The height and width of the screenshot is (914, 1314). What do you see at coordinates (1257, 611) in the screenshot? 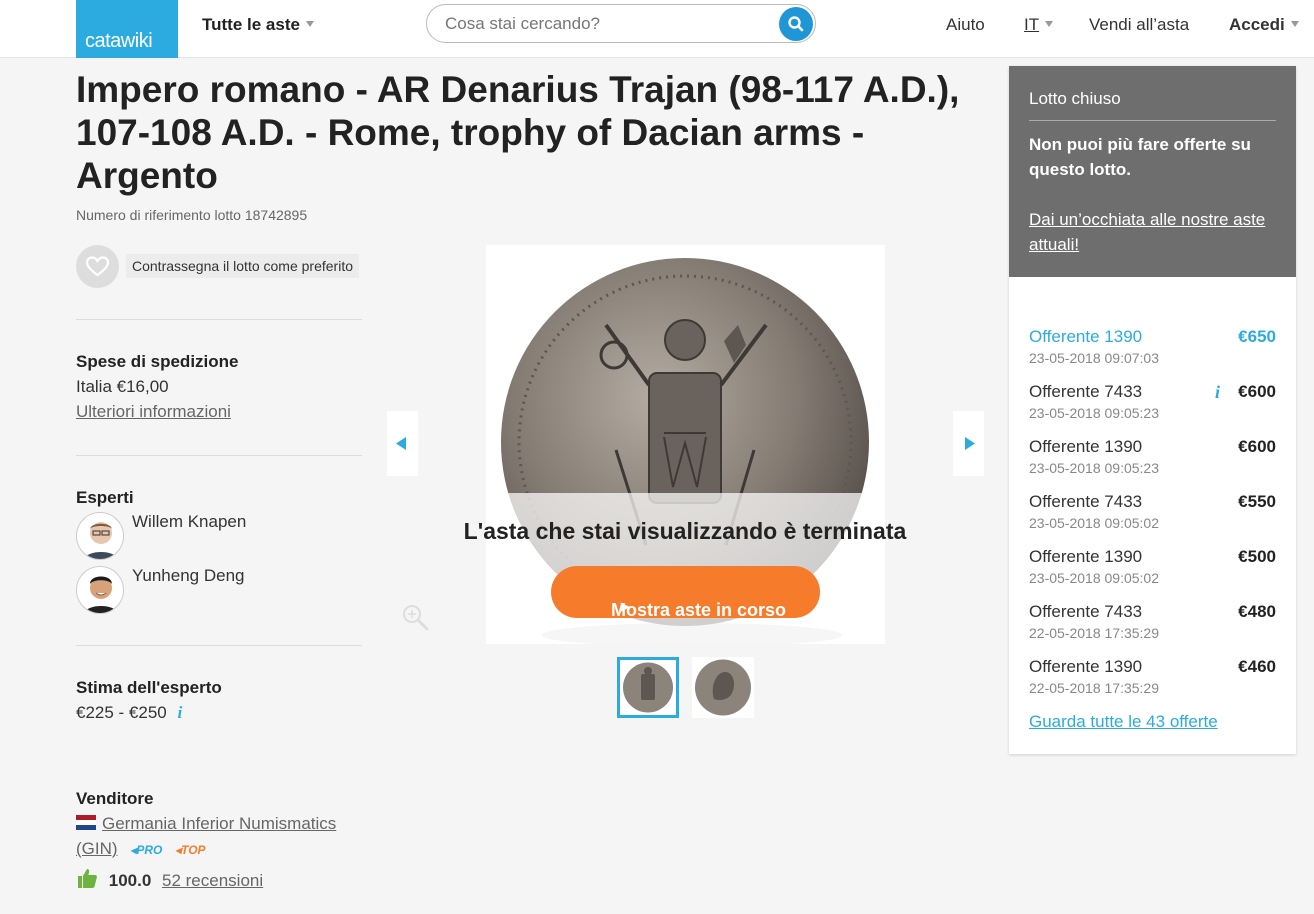
I see `bid-amount: €480` at bounding box center [1257, 611].